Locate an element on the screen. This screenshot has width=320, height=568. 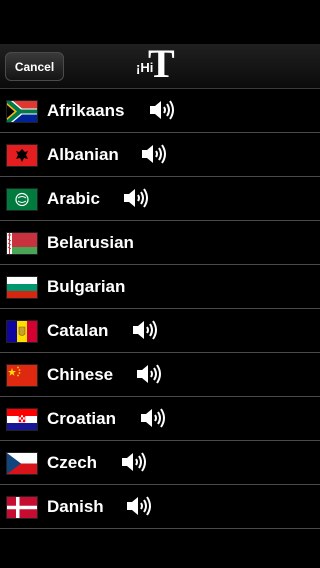
cancel-button: Cancel is located at coordinates (34, 66).